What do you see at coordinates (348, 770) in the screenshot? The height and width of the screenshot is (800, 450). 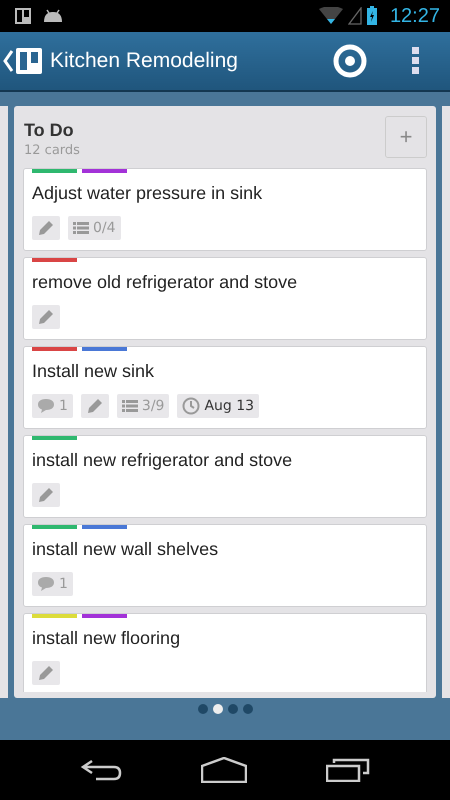 I see `recent-apps-icon` at bounding box center [348, 770].